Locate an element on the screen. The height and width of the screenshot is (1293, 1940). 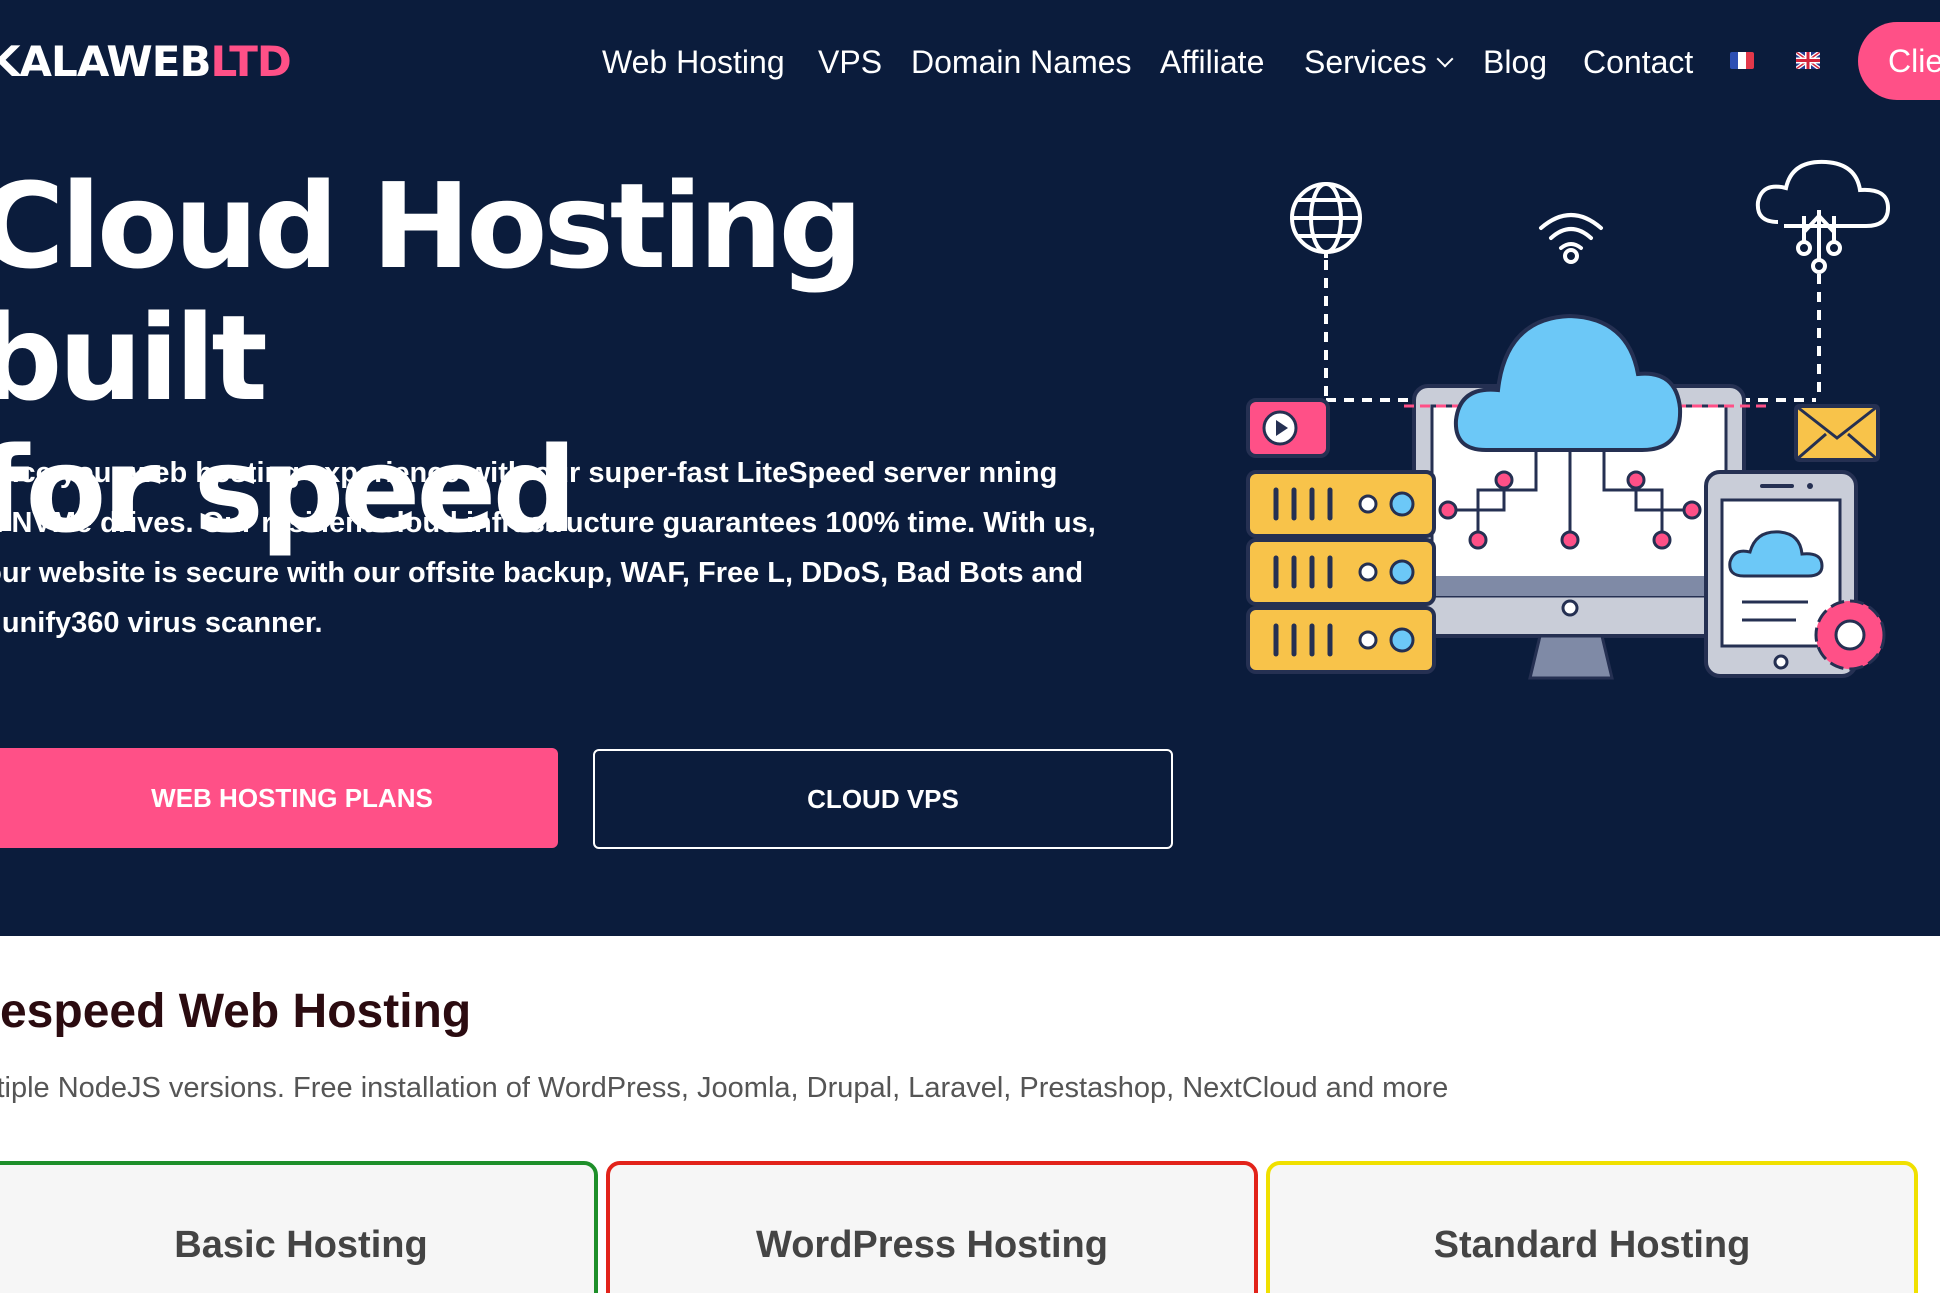
nav-item-contact: Contact is located at coordinates (1638, 62).